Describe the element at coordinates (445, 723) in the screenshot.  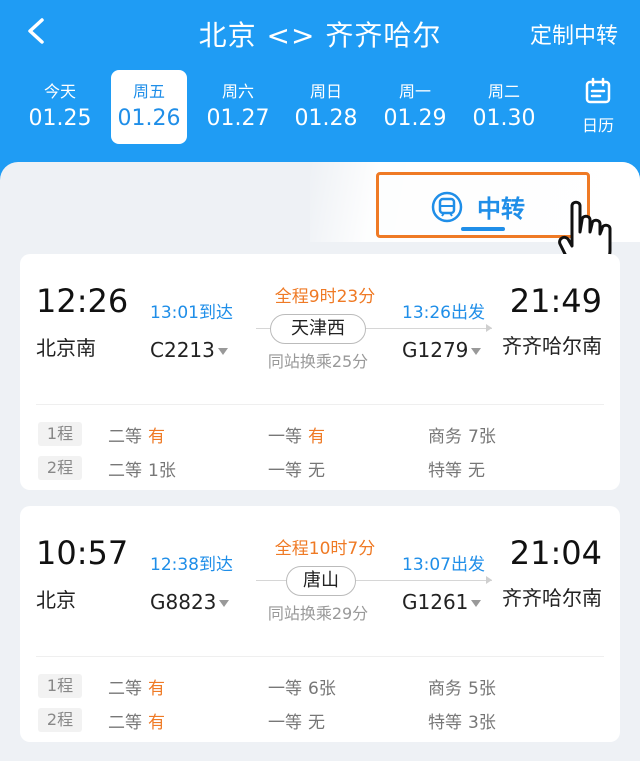
I see `seat-name: 特等` at that location.